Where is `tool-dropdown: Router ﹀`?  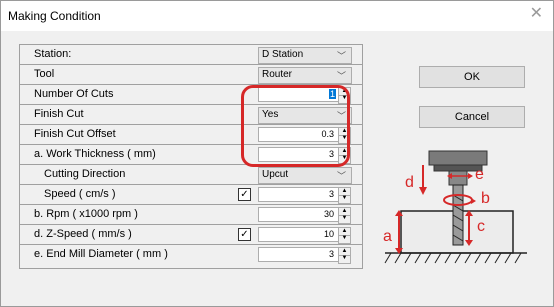
tool-dropdown: Router ﹀ is located at coordinates (305, 75).